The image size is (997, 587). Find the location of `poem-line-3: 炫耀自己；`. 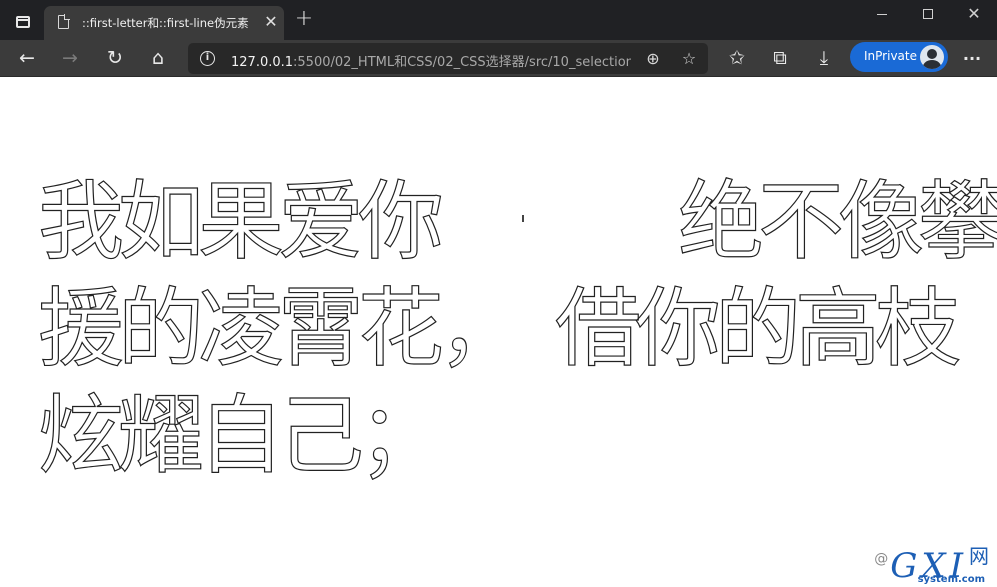

poem-line-3: 炫耀自己； is located at coordinates (240, 435).